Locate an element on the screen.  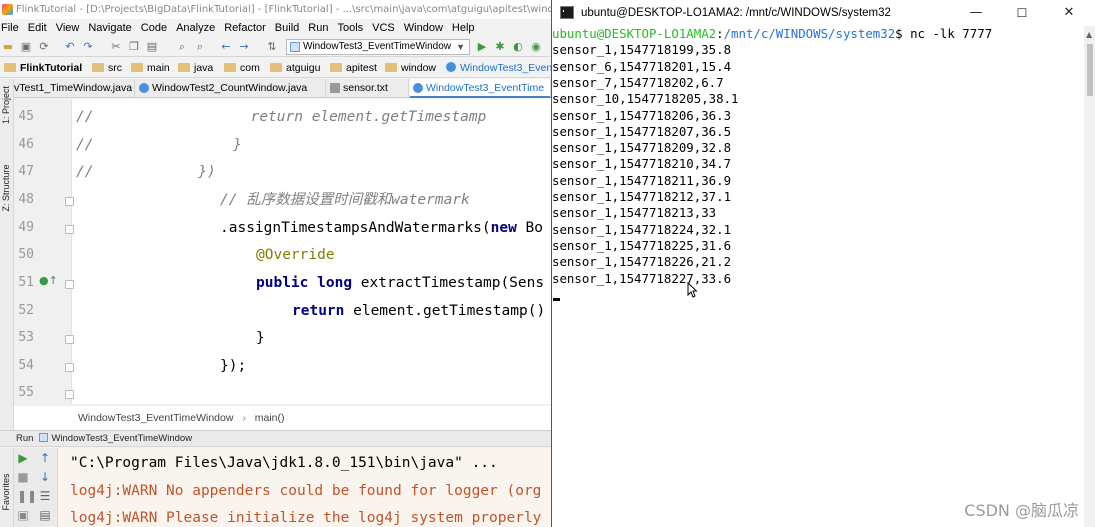
terminal-output-line: sensor_1,1547718199,35.8 is located at coordinates (642, 50).